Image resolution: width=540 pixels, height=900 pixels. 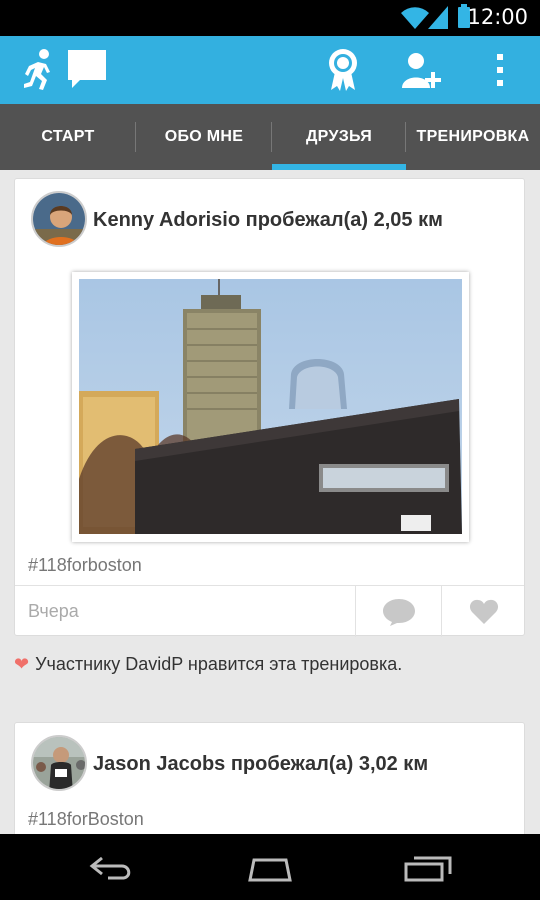 I want to click on tab-label: ОБО МНЕ, so click(x=204, y=136).